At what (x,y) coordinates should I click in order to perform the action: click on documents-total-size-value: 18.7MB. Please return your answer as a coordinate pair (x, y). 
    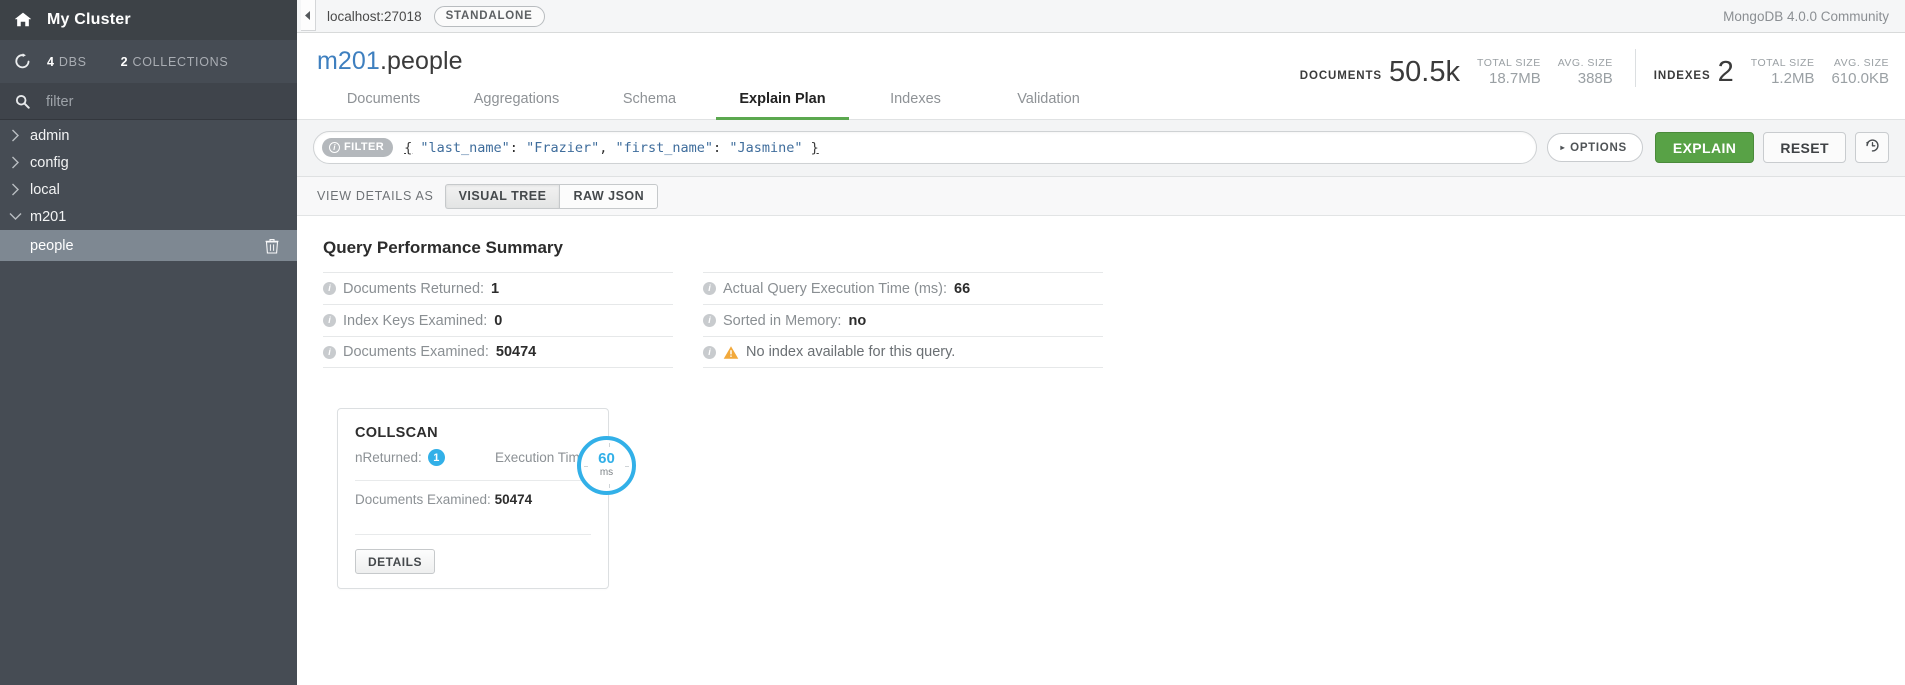
    Looking at the image, I should click on (1515, 78).